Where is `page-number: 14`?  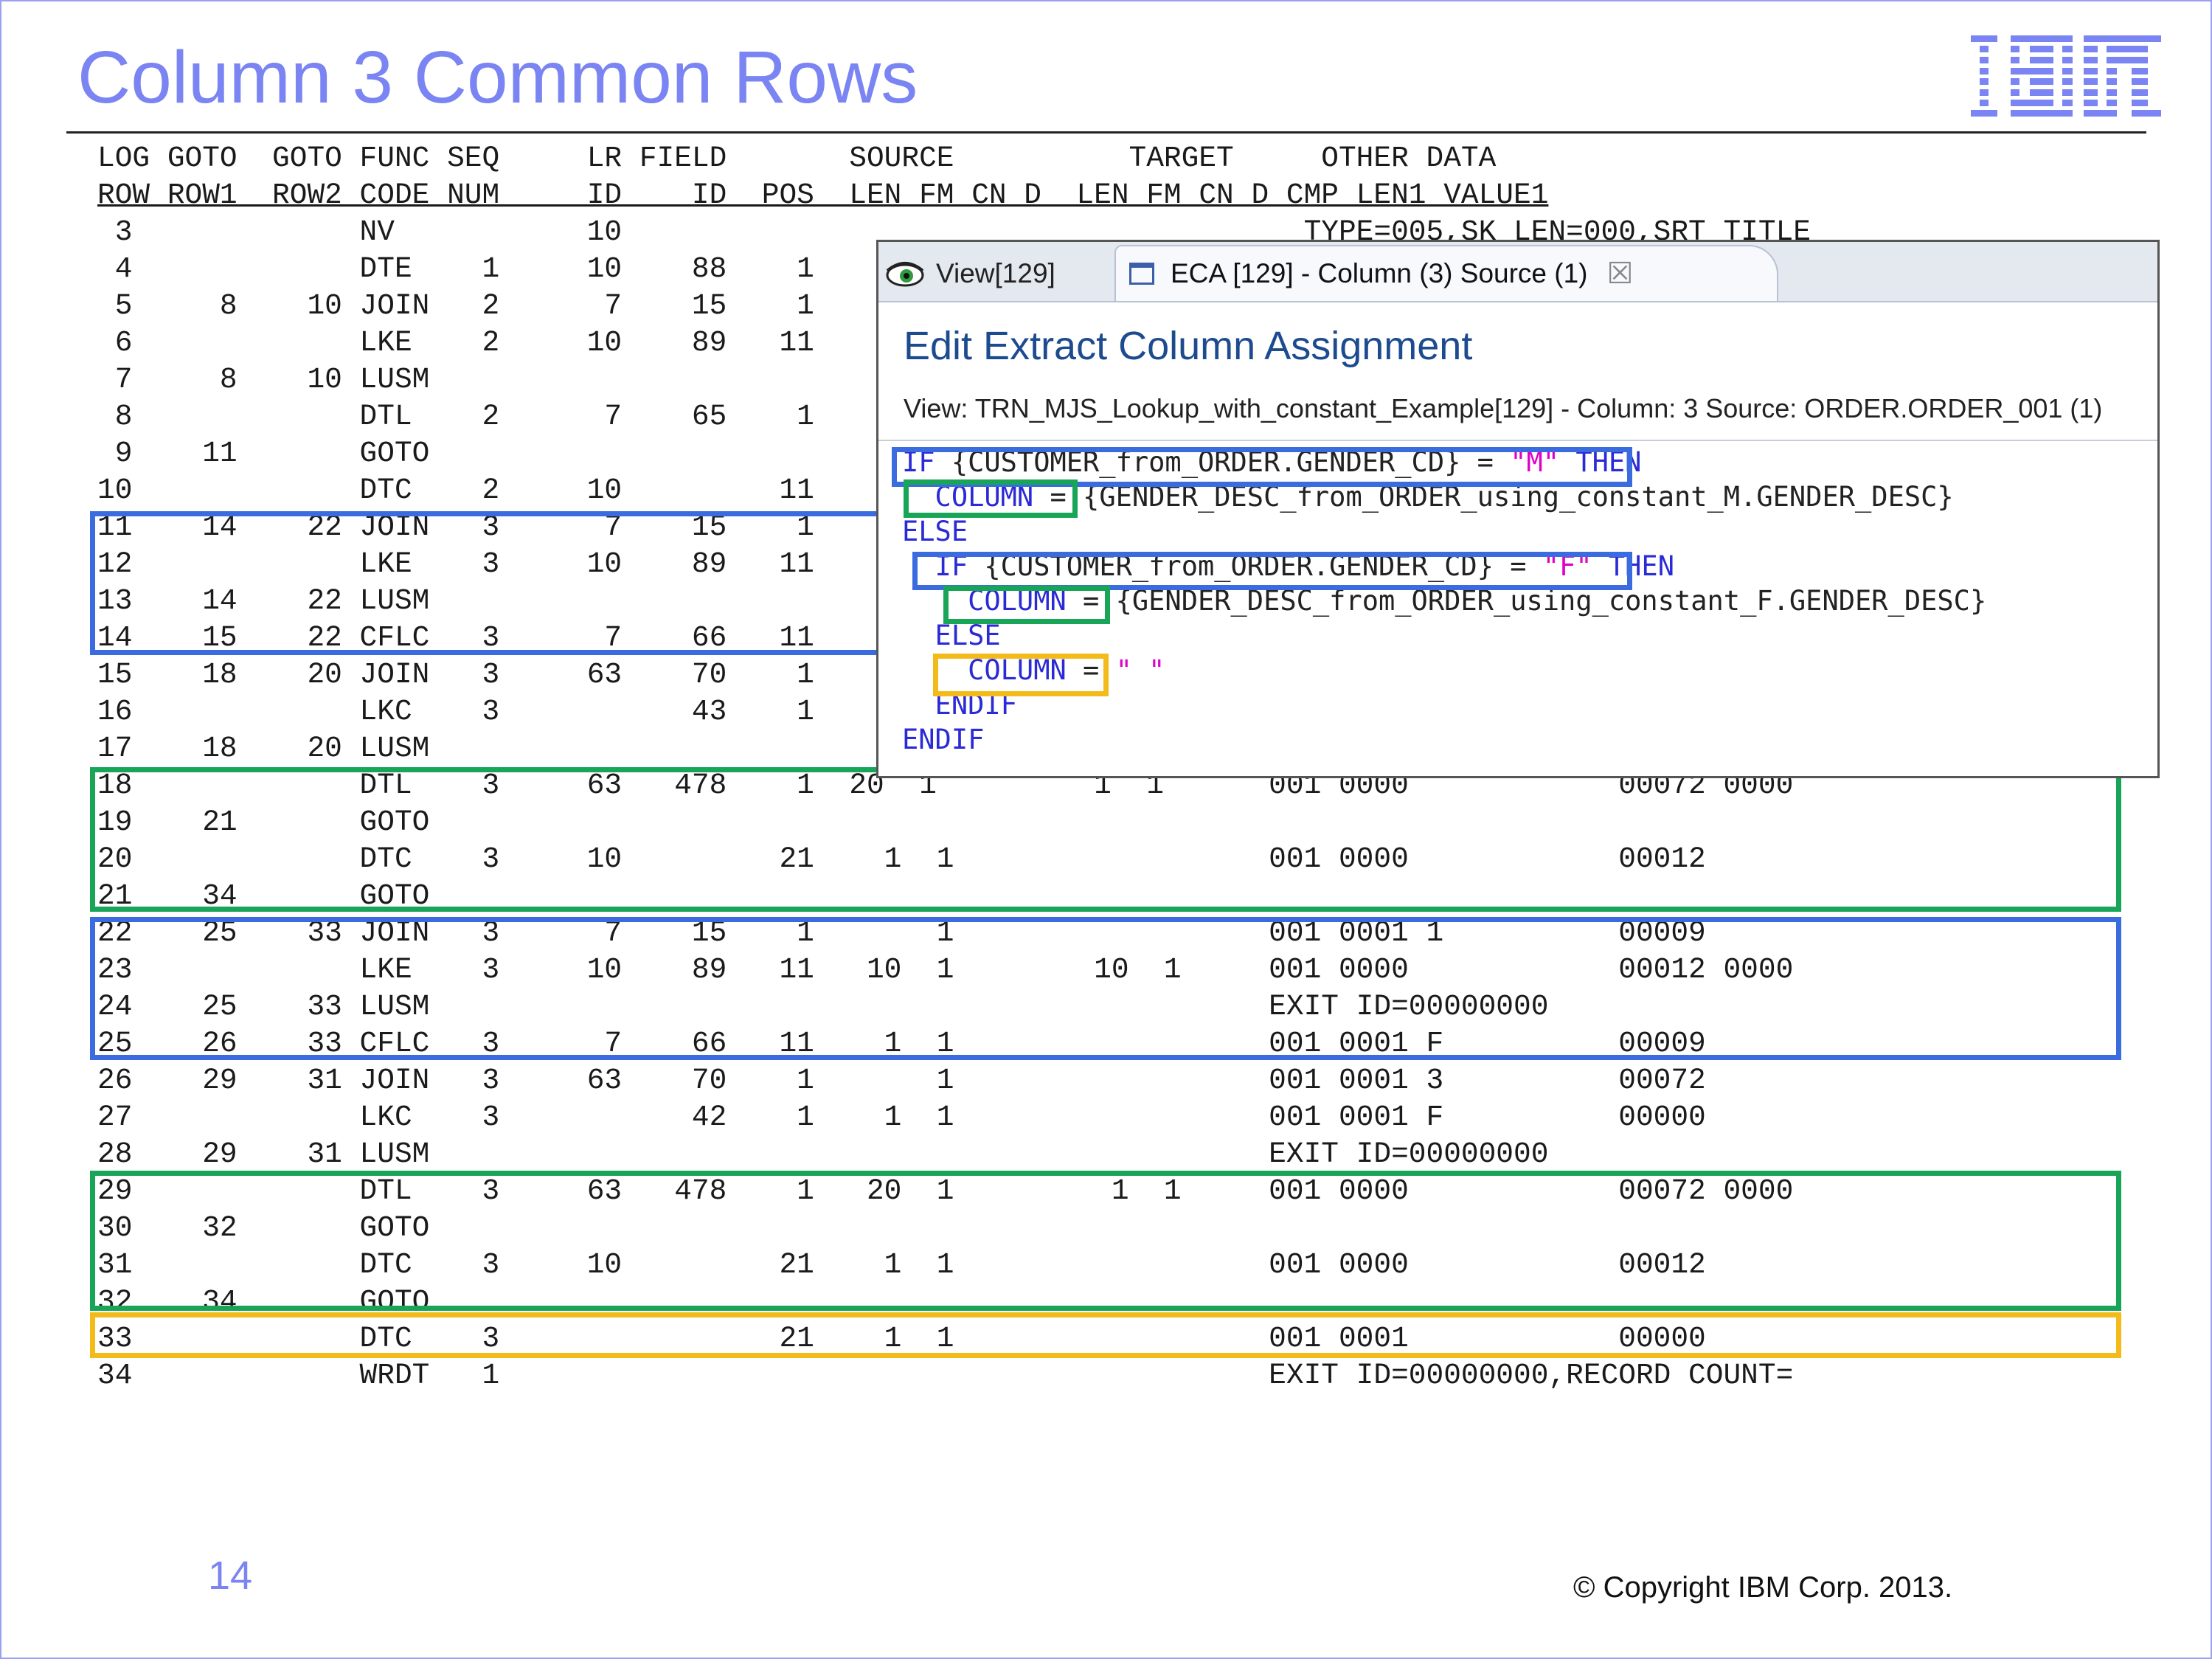 page-number: 14 is located at coordinates (231, 1576).